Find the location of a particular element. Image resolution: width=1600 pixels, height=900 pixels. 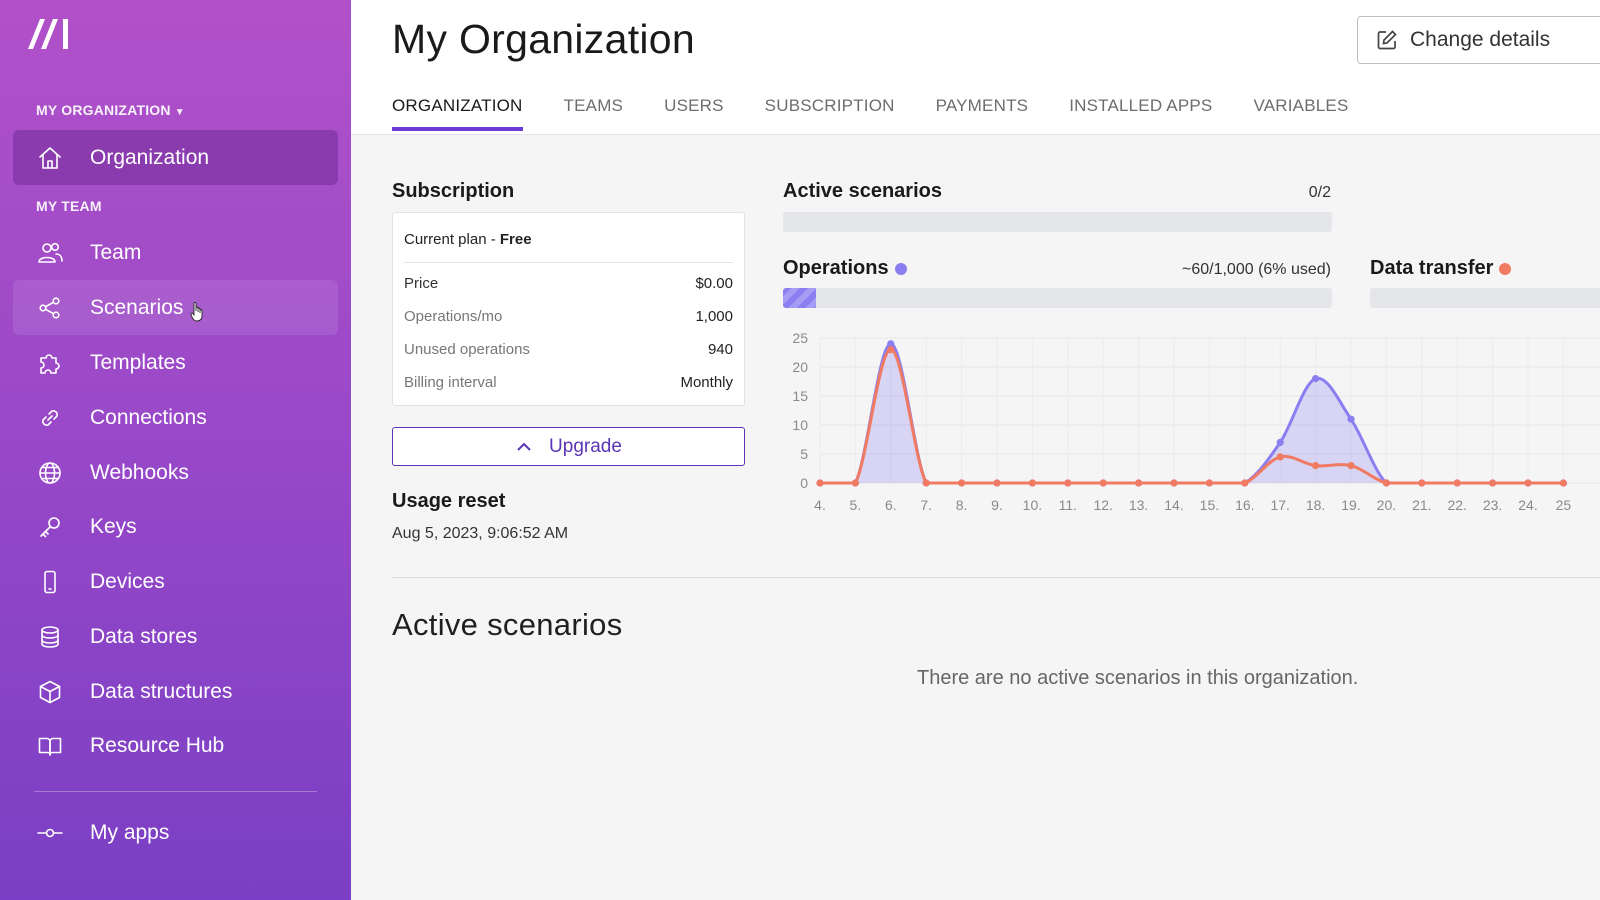

globe-icon is located at coordinates (50, 473).